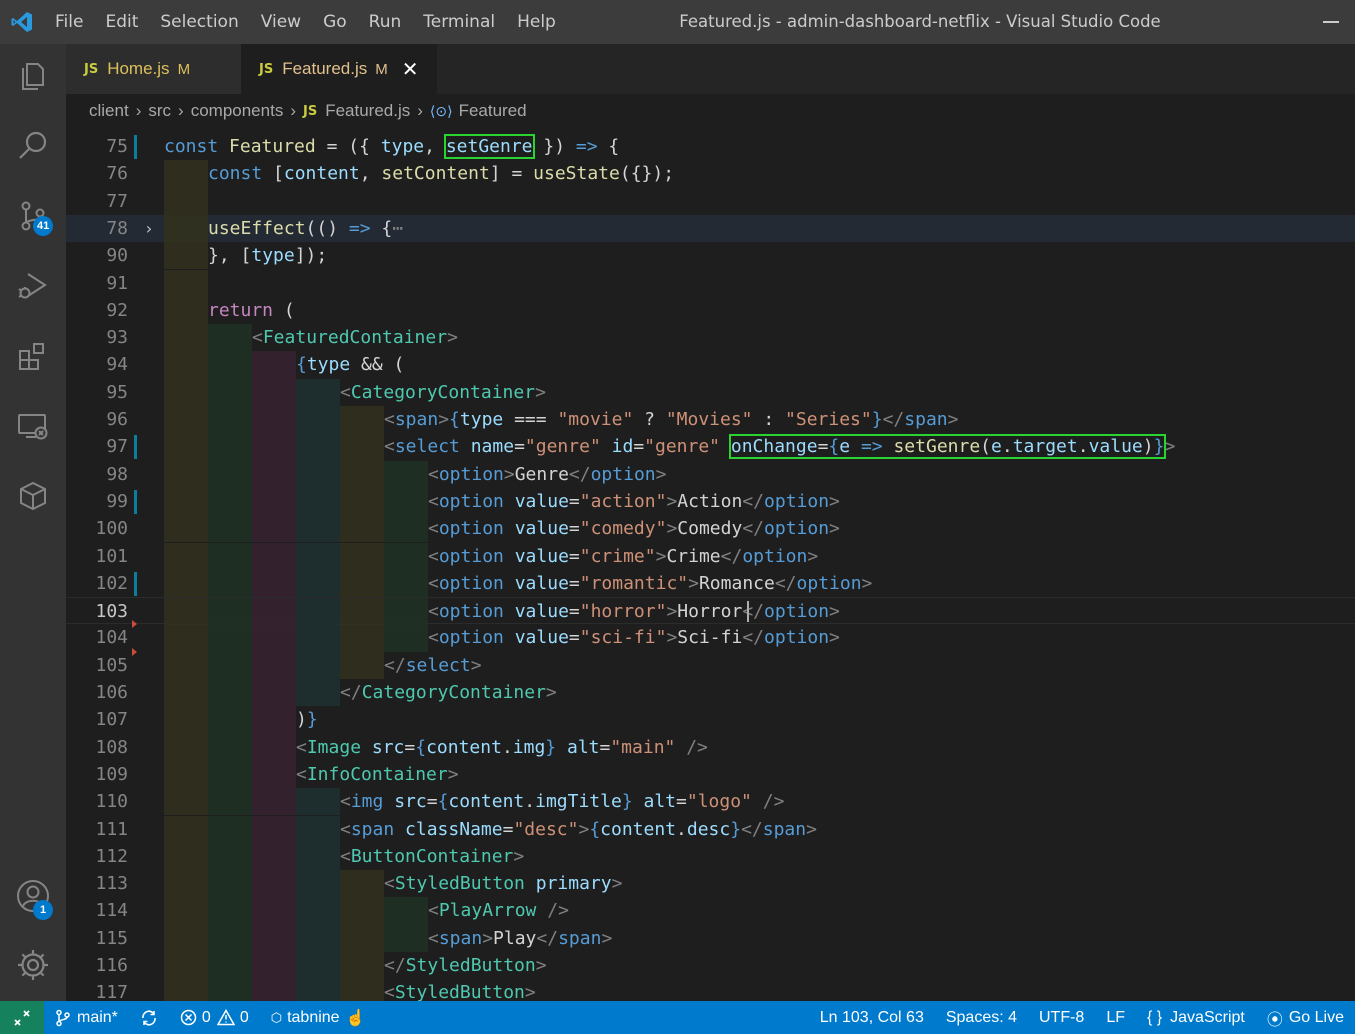 The image size is (1355, 1034). Describe the element at coordinates (117, 256) in the screenshot. I see `line-number: 90` at that location.